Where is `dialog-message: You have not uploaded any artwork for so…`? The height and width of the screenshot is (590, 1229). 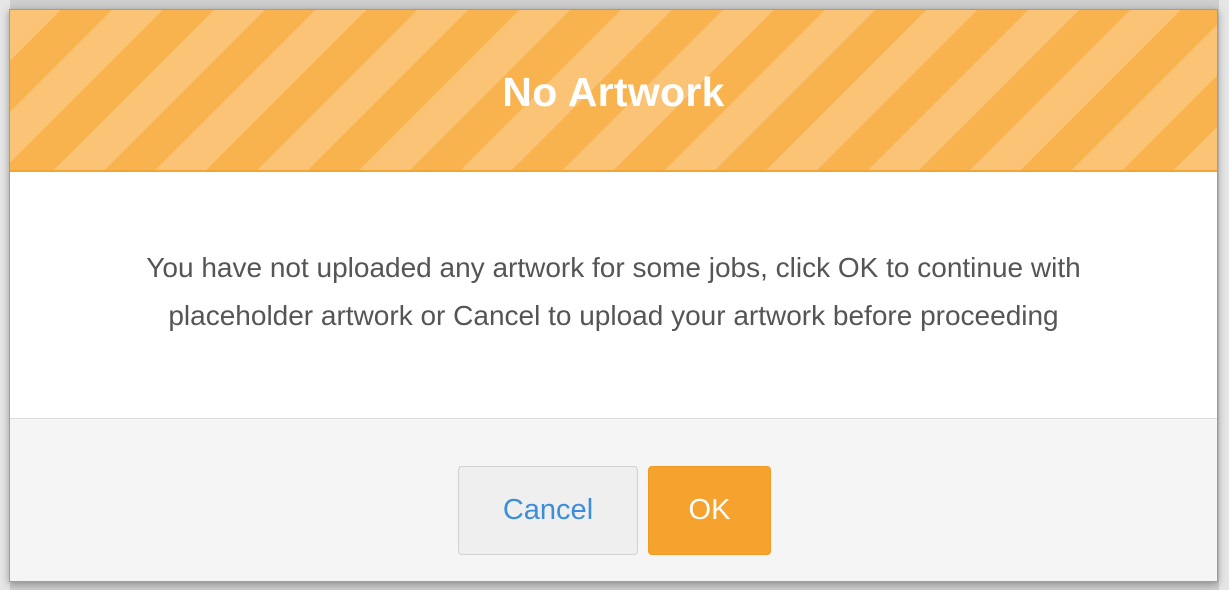
dialog-message: You have not uploaded any artwork for so… is located at coordinates (613, 291).